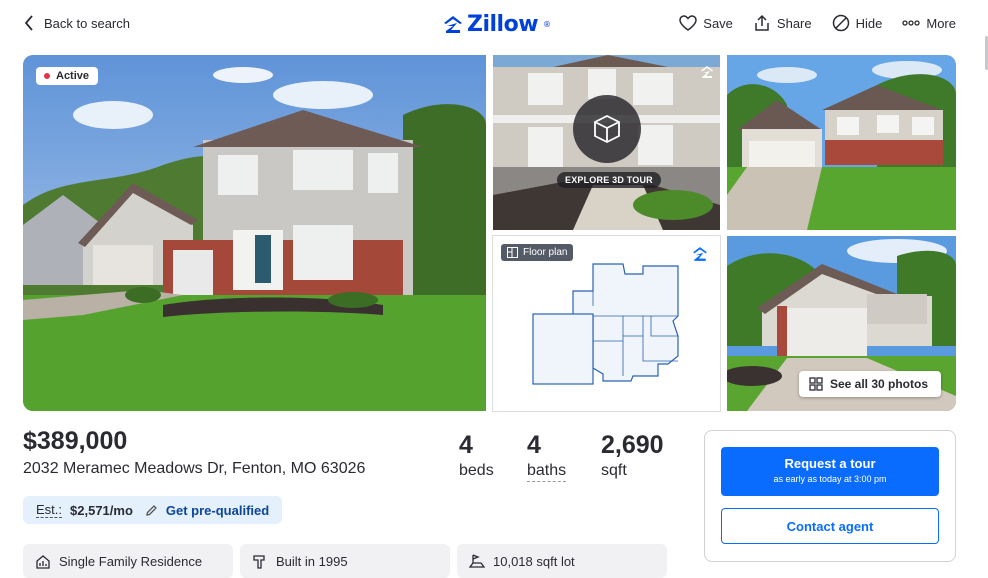  Describe the element at coordinates (632, 445) in the screenshot. I see `sqft-value: 2,690` at that location.